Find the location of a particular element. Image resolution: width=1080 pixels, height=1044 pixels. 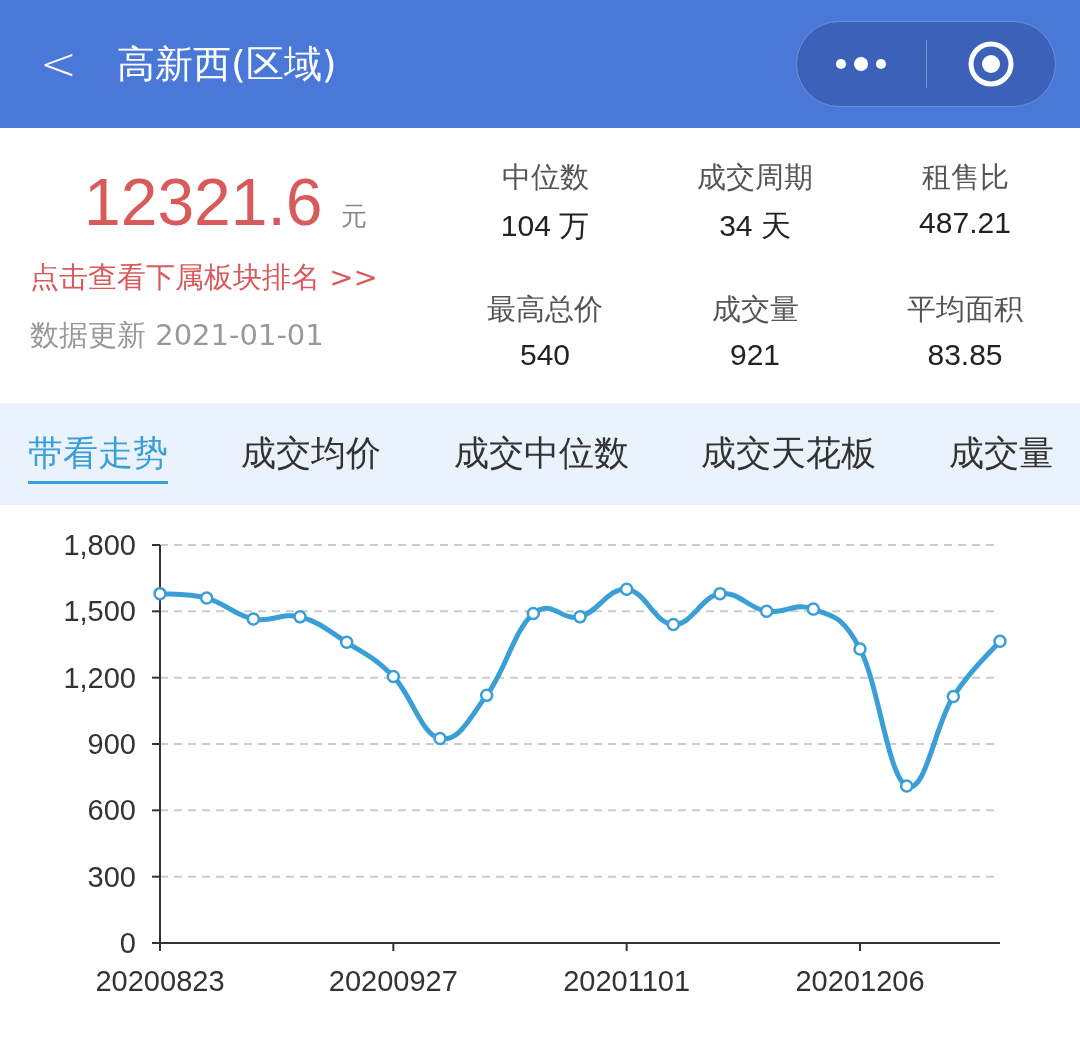

tab: 成交量 is located at coordinates (1001, 454).